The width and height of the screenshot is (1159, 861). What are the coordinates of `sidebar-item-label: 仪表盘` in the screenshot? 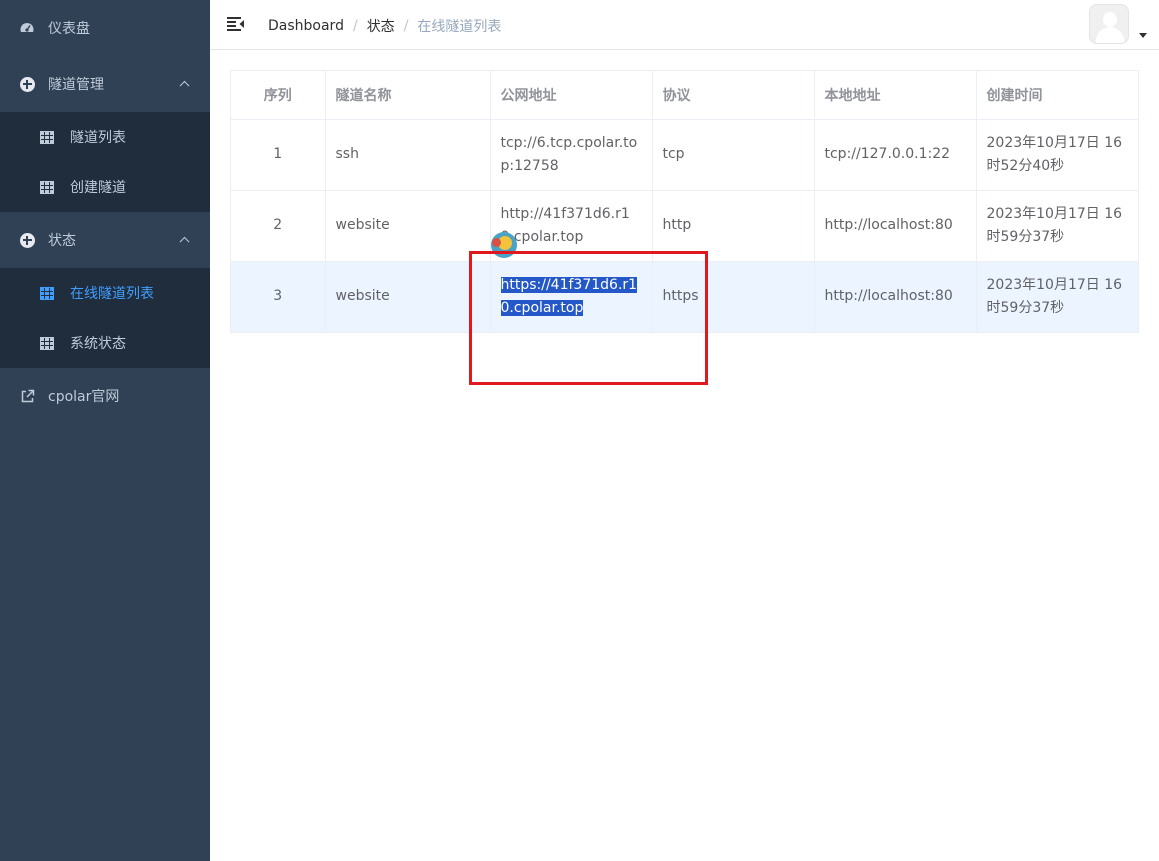 It's located at (69, 29).